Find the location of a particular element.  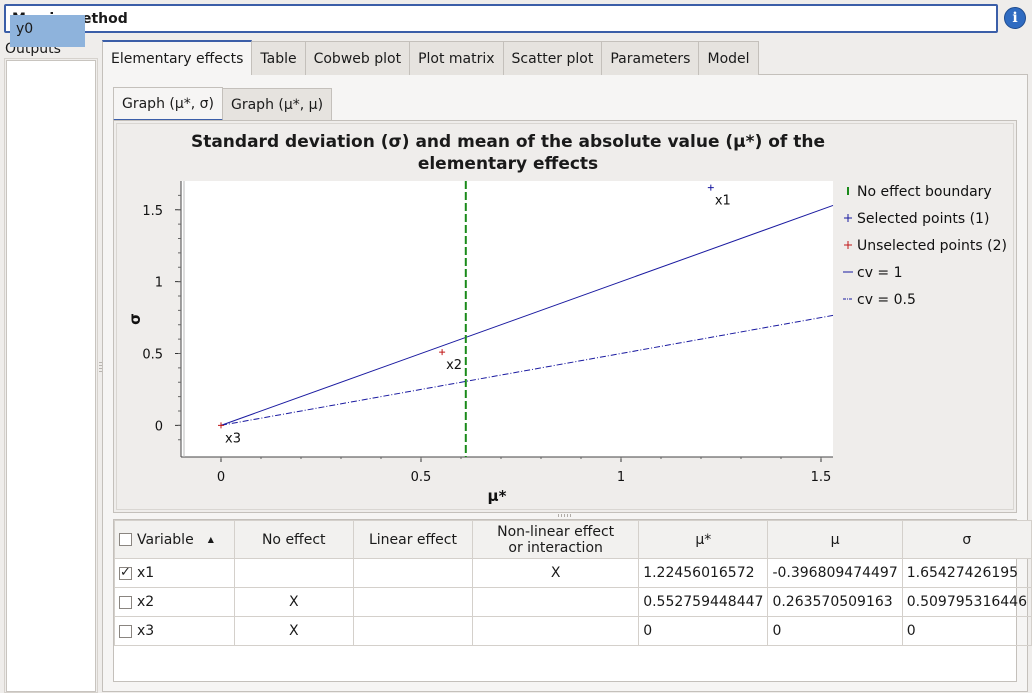

cell-sigma: 0 is located at coordinates (966, 631).